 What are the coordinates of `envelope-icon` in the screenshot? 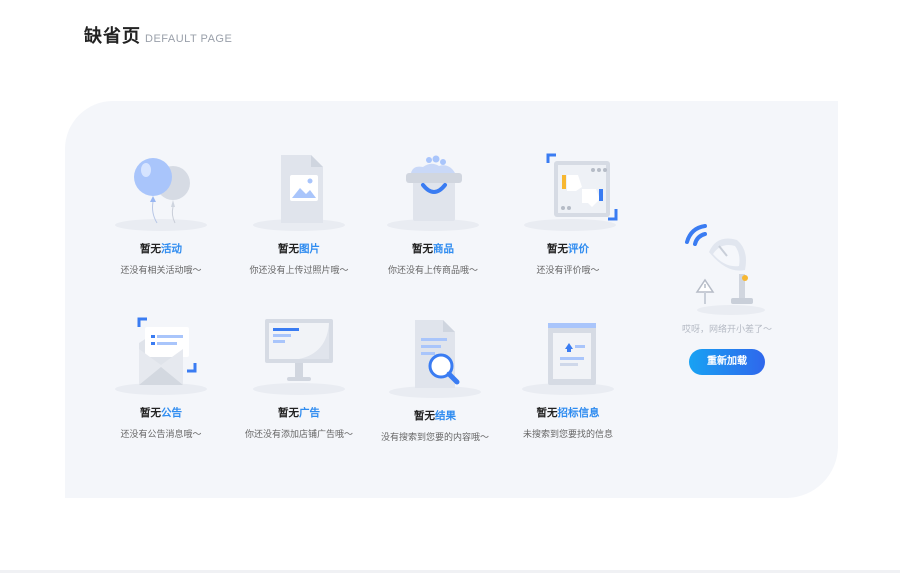 It's located at (161, 357).